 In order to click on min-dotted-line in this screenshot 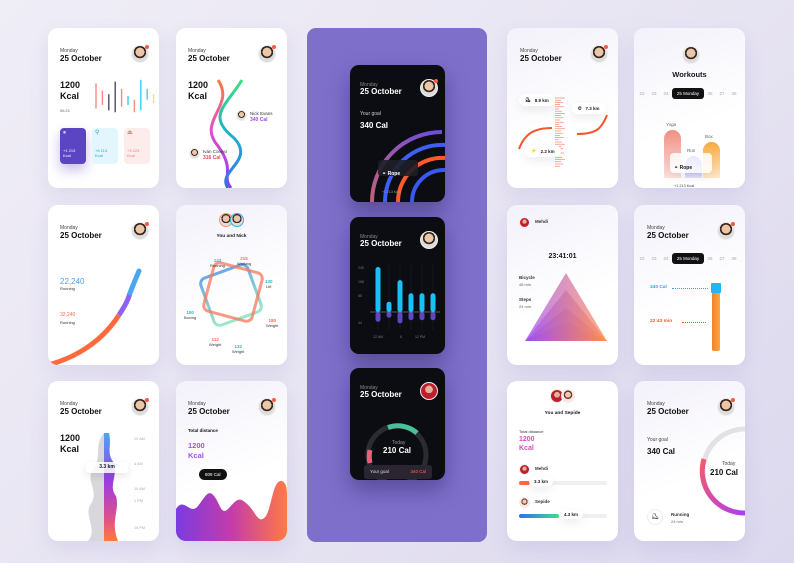, I will do `click(694, 322)`.